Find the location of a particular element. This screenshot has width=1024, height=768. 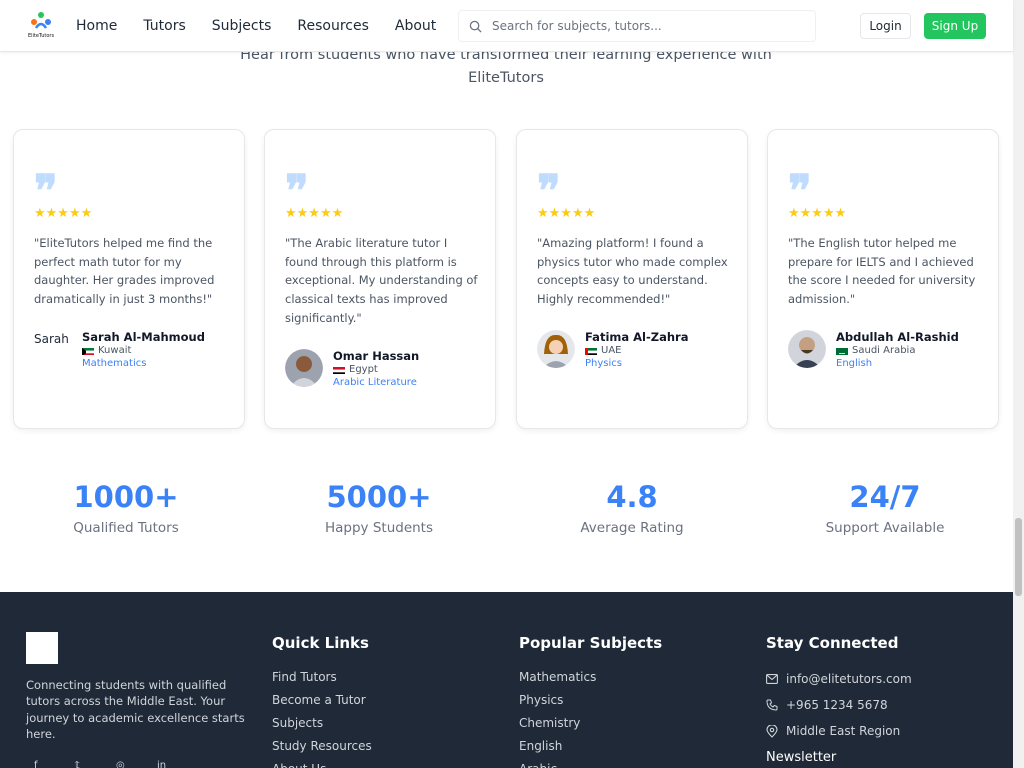

footer-phone: +965 1234 5678 is located at coordinates (839, 705).